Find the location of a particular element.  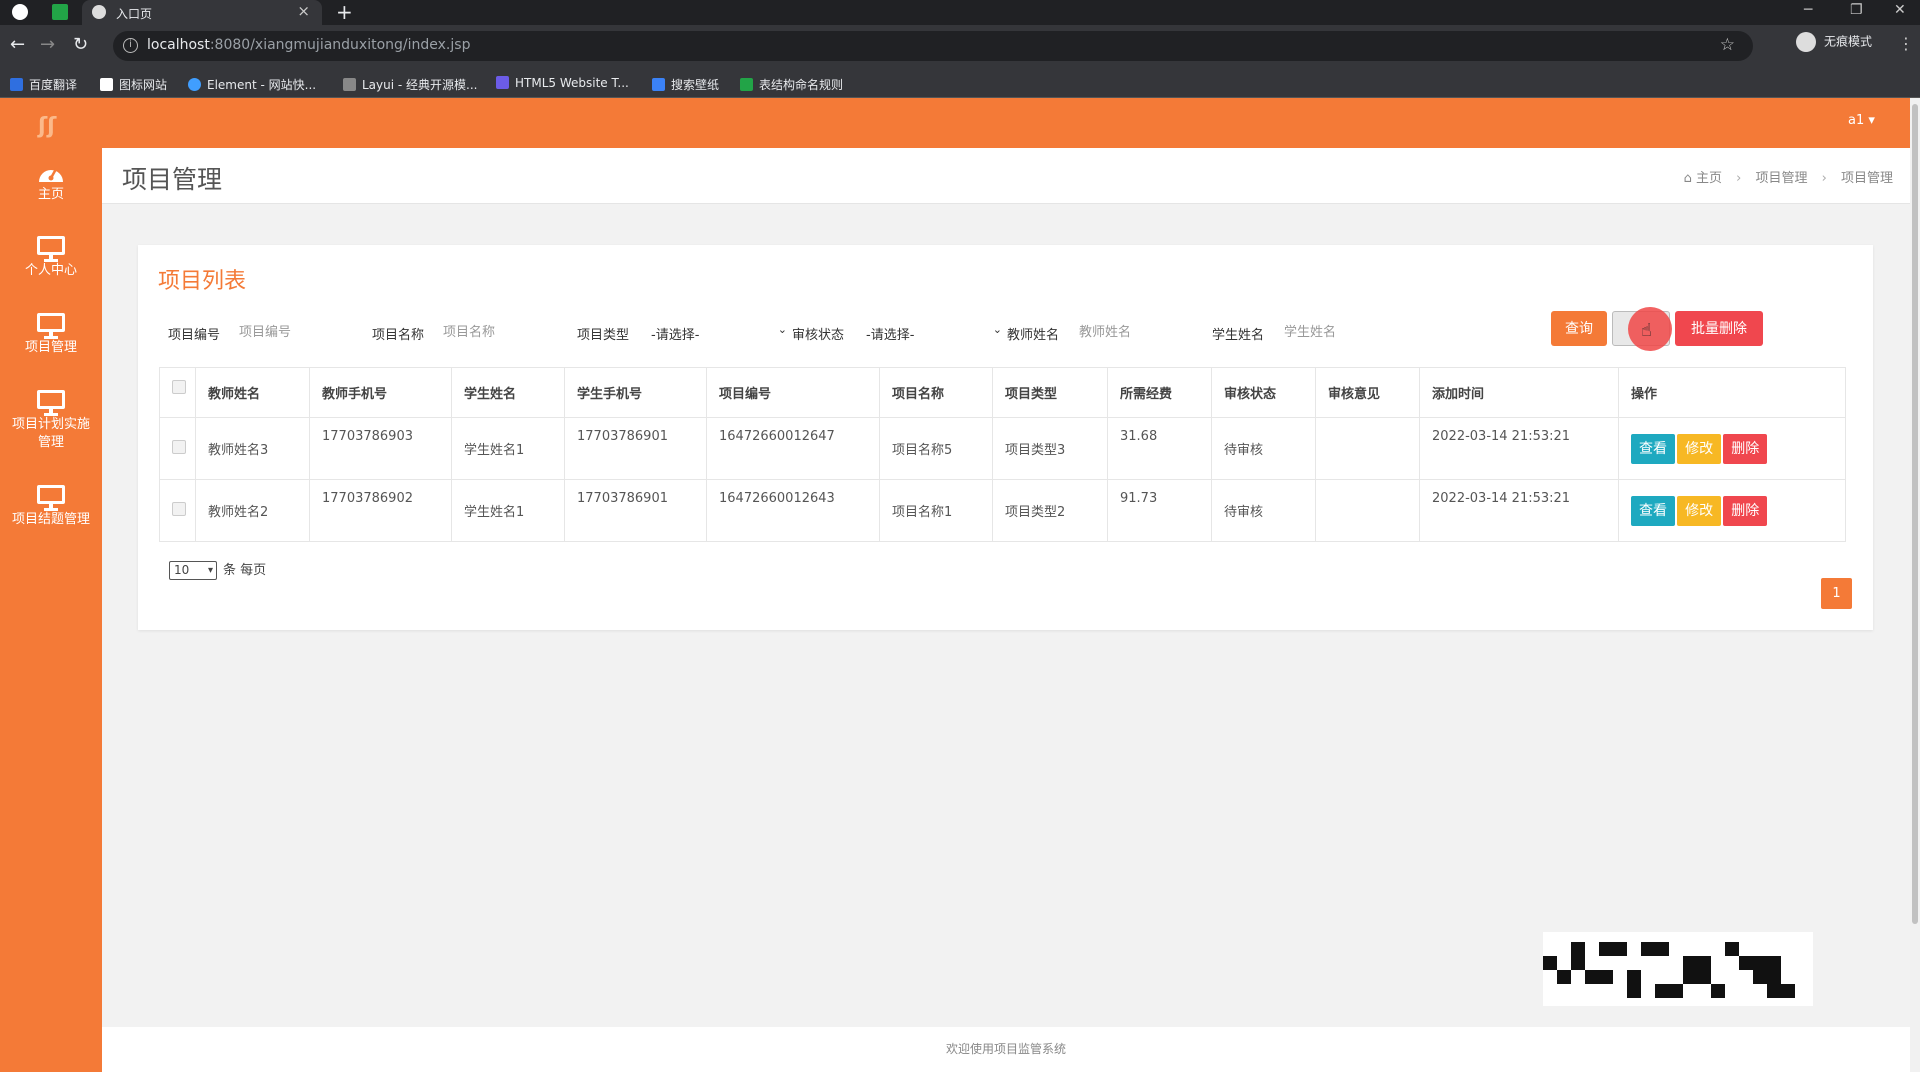

back-arrow-icon: ← is located at coordinates (17, 45).